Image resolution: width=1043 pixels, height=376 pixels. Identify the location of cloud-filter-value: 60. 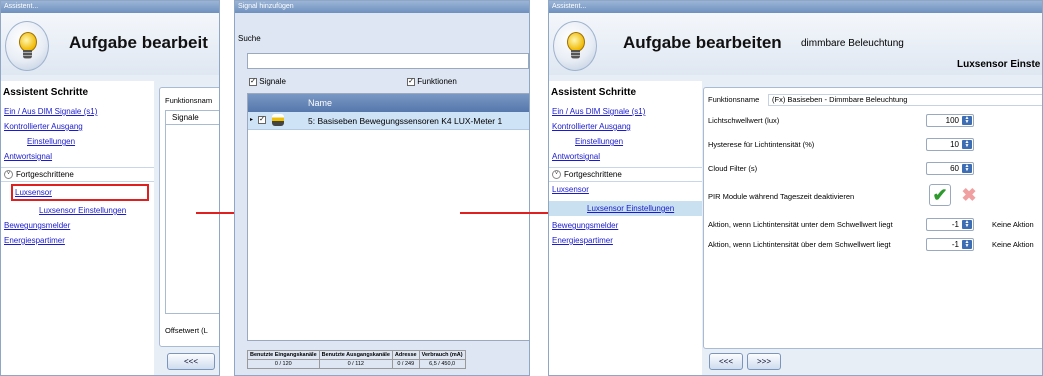
(954, 168).